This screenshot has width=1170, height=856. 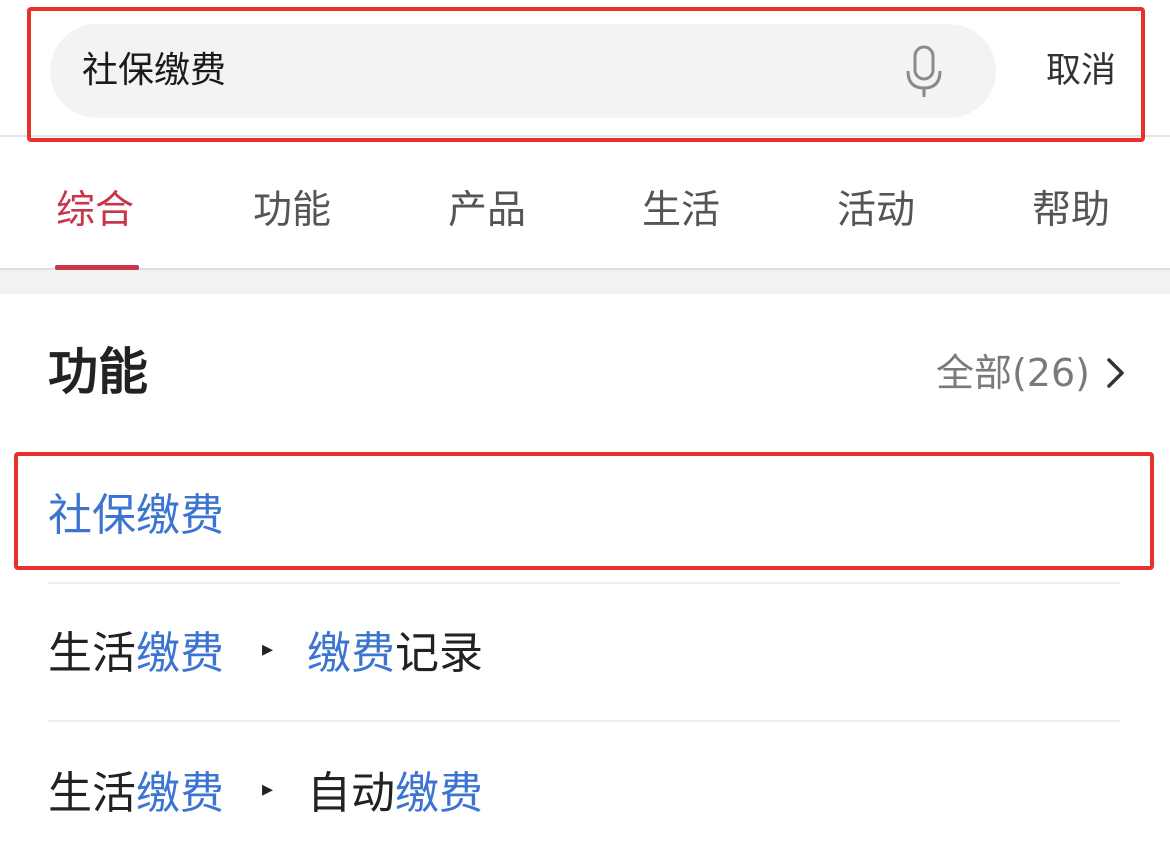 What do you see at coordinates (487, 211) in the screenshot?
I see `tab-products: 产品` at bounding box center [487, 211].